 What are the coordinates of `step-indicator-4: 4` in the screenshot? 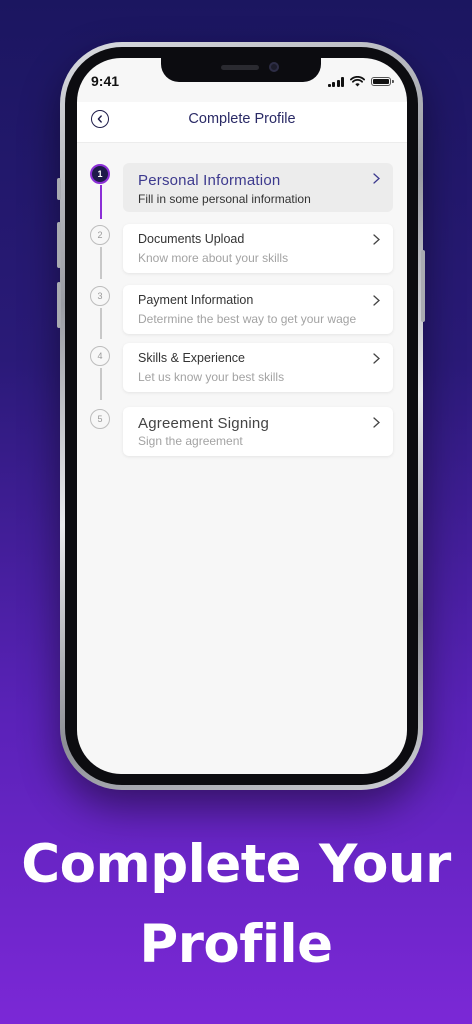 It's located at (100, 356).